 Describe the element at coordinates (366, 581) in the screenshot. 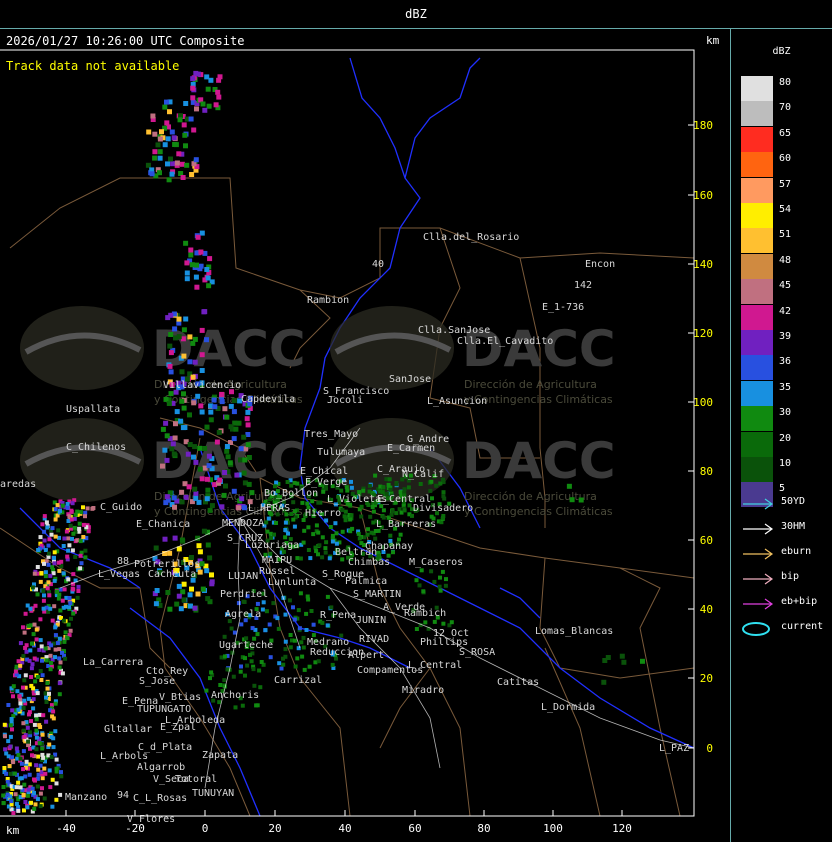

I see `place-label: Palmica` at that location.